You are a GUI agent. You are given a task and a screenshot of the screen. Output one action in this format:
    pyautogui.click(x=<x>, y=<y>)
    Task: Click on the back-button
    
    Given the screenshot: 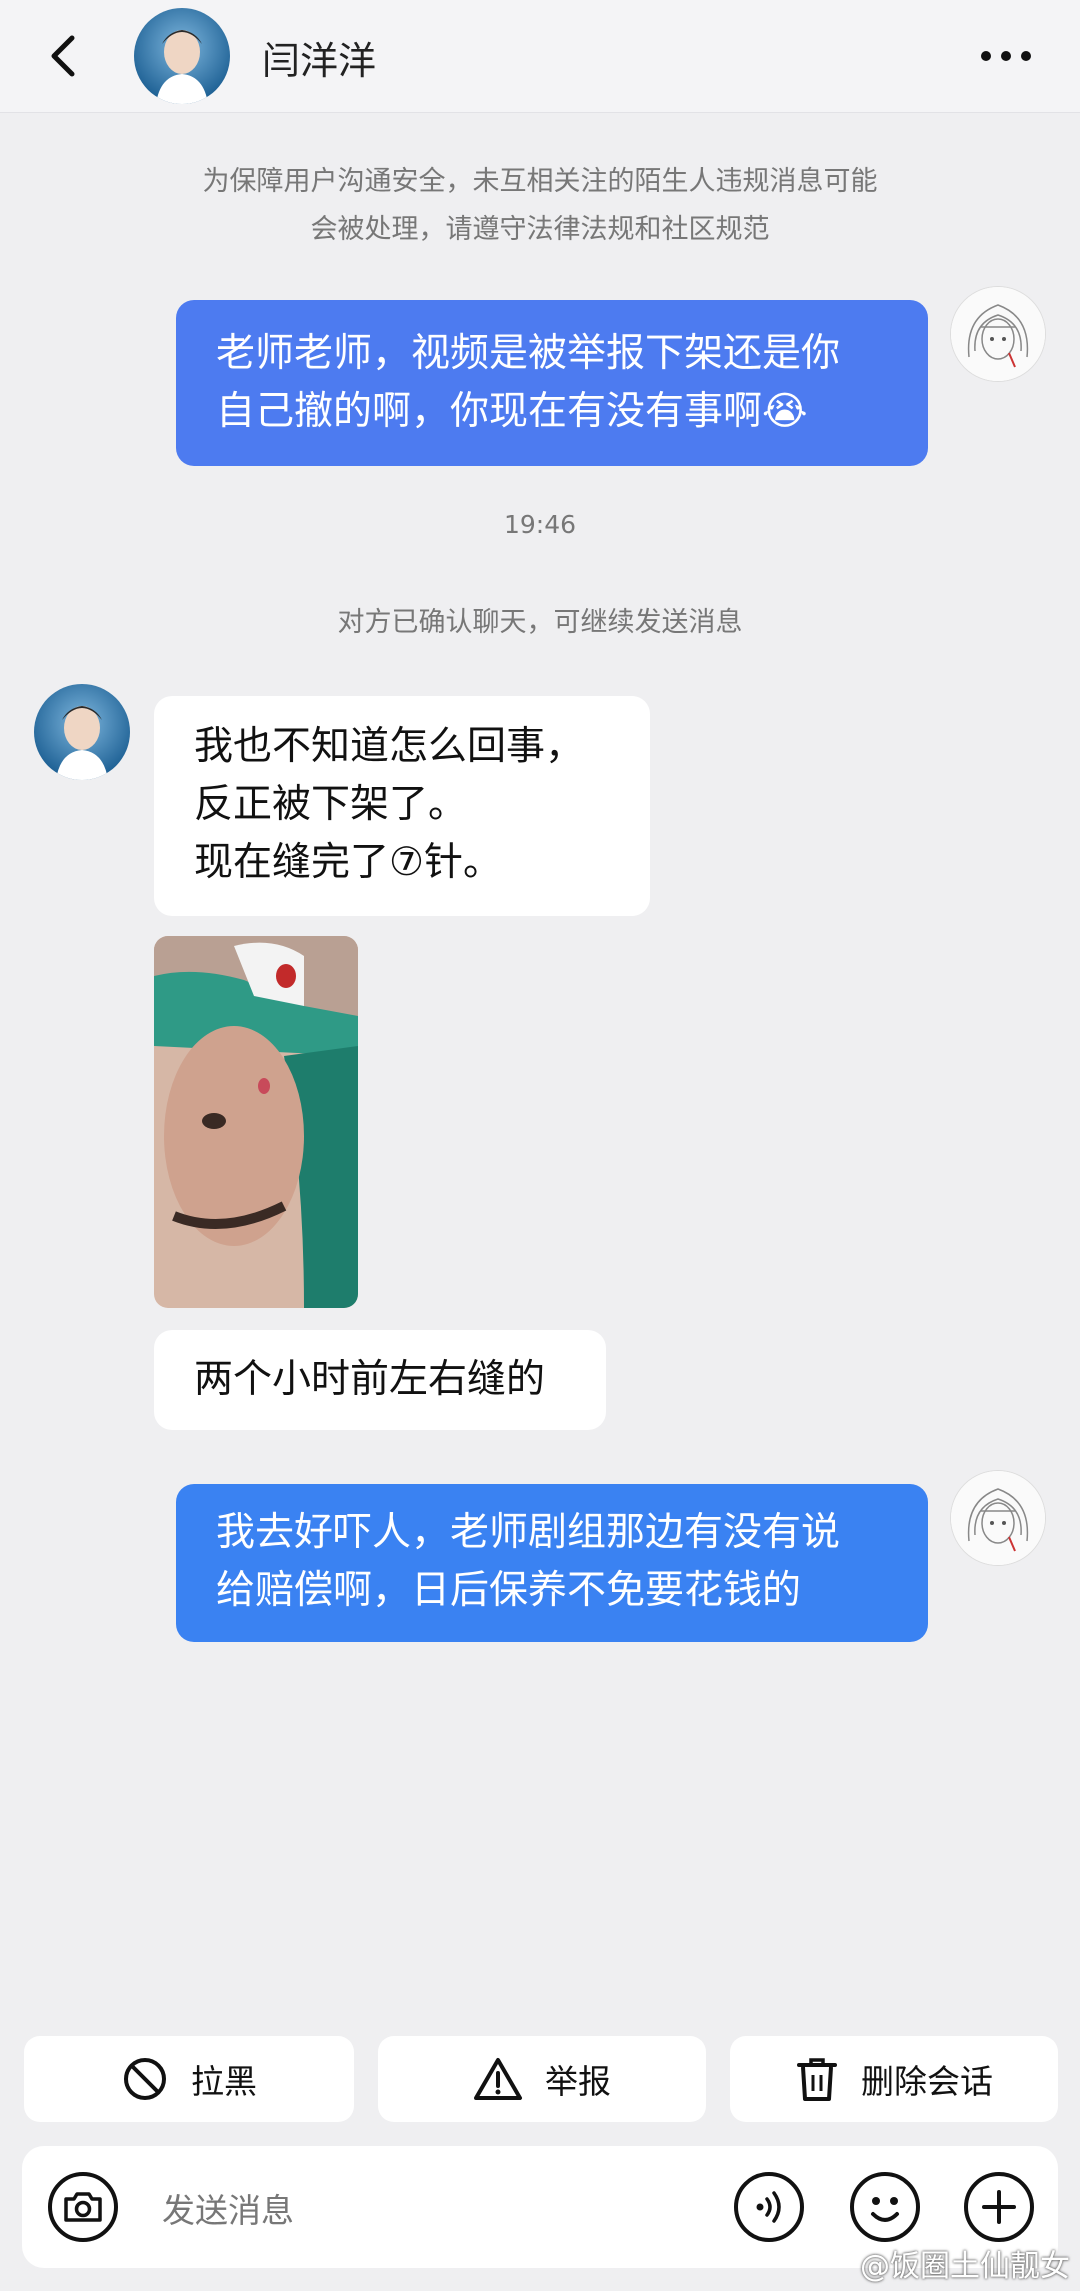 What is the action you would take?
    pyautogui.click(x=65, y=56)
    